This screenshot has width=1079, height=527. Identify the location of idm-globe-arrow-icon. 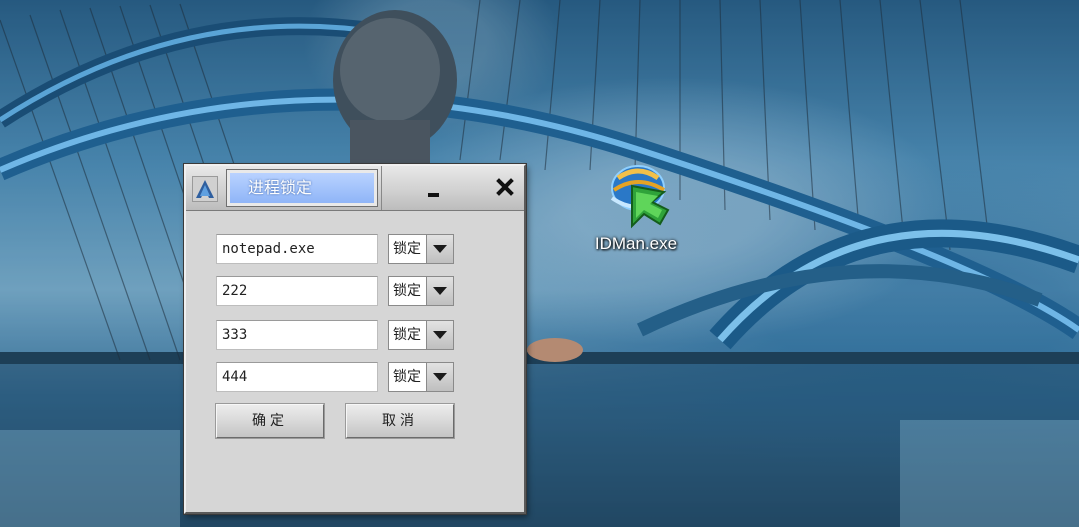
(640, 197).